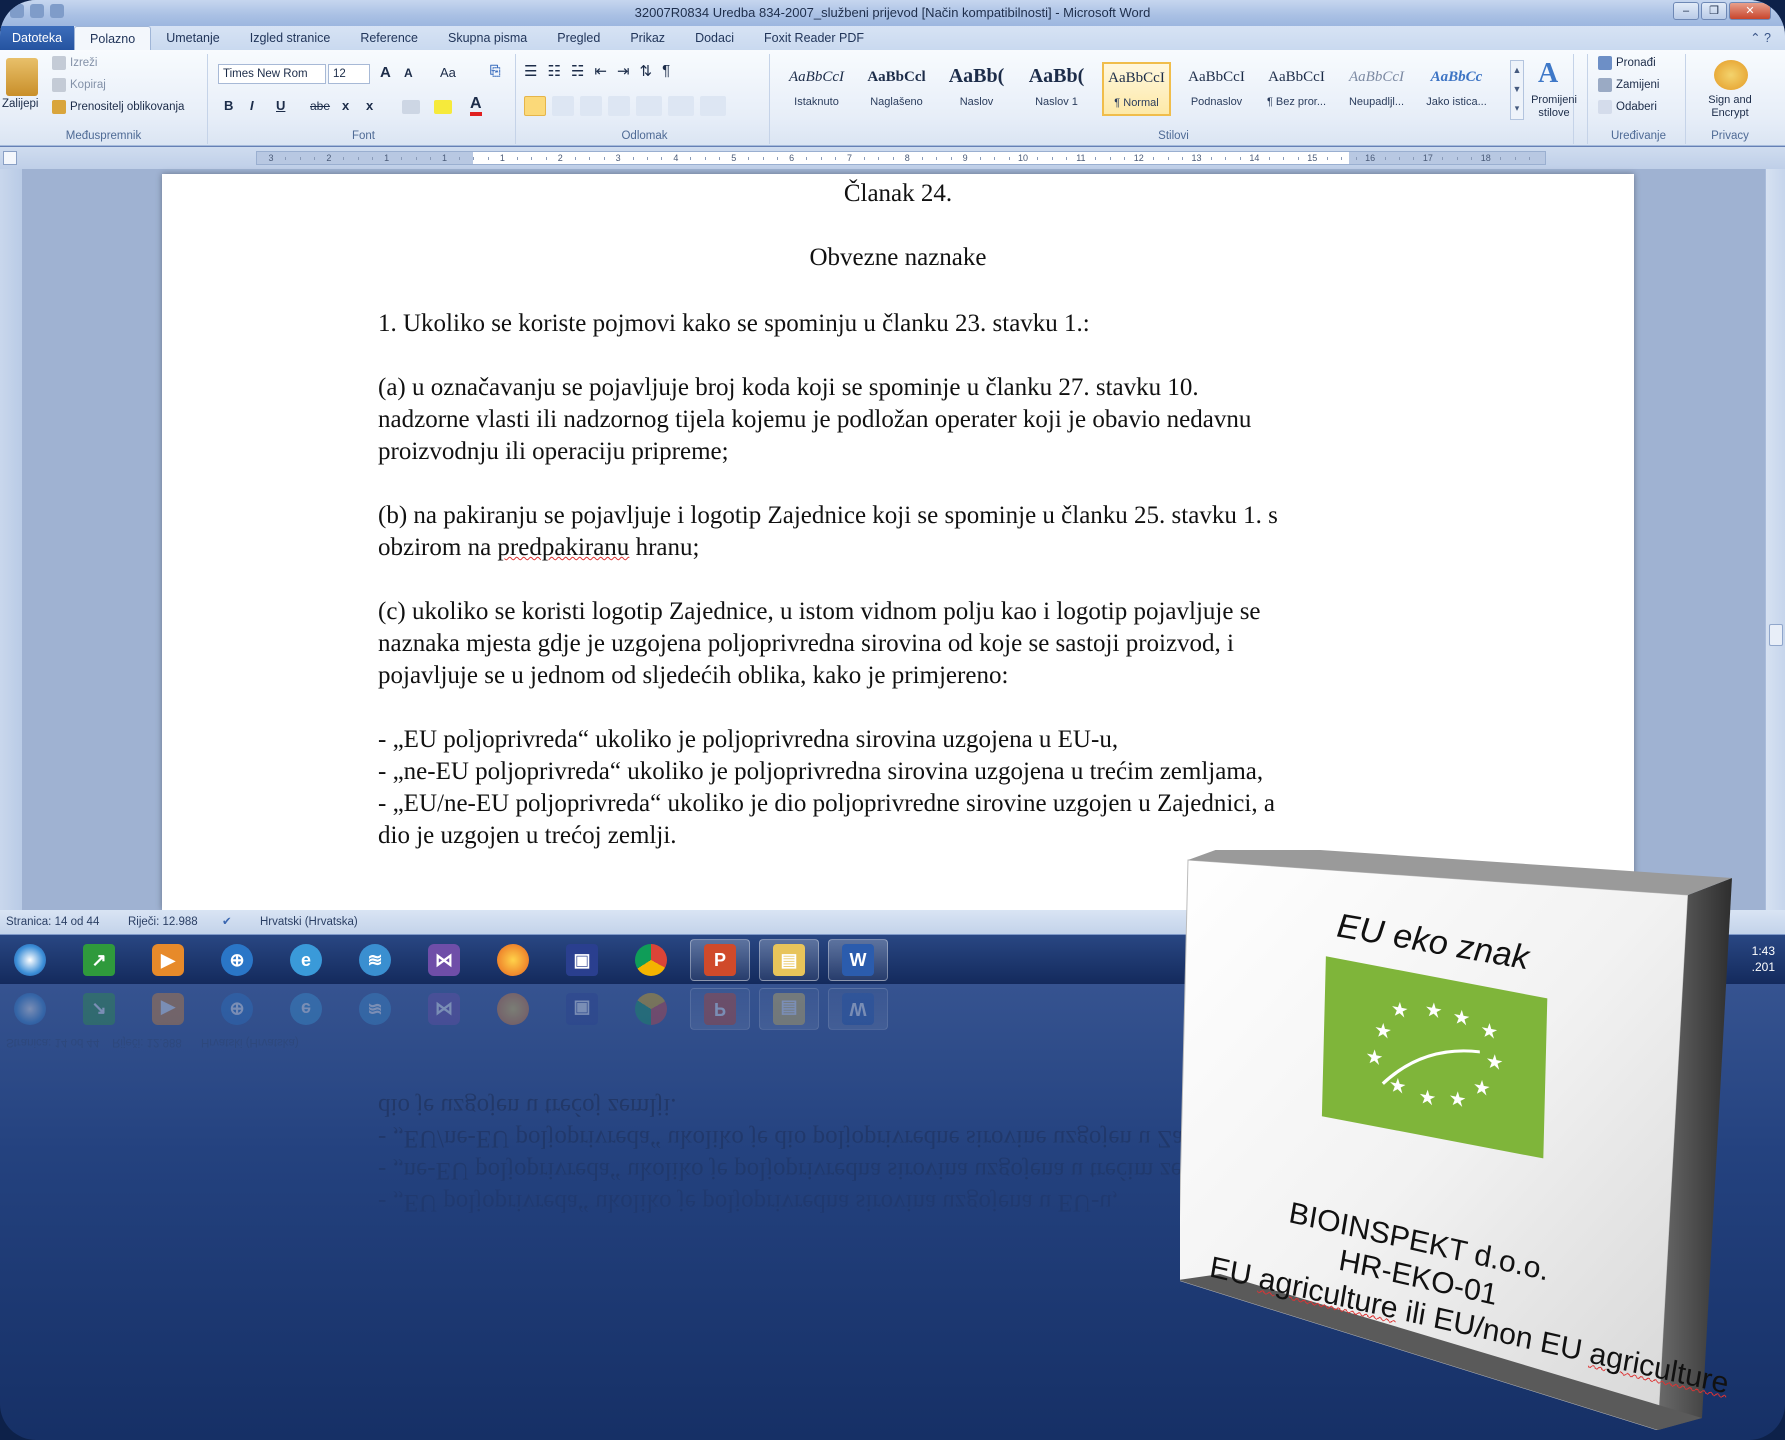  Describe the element at coordinates (227, 922) in the screenshot. I see `proofing-icon: ✔` at that location.